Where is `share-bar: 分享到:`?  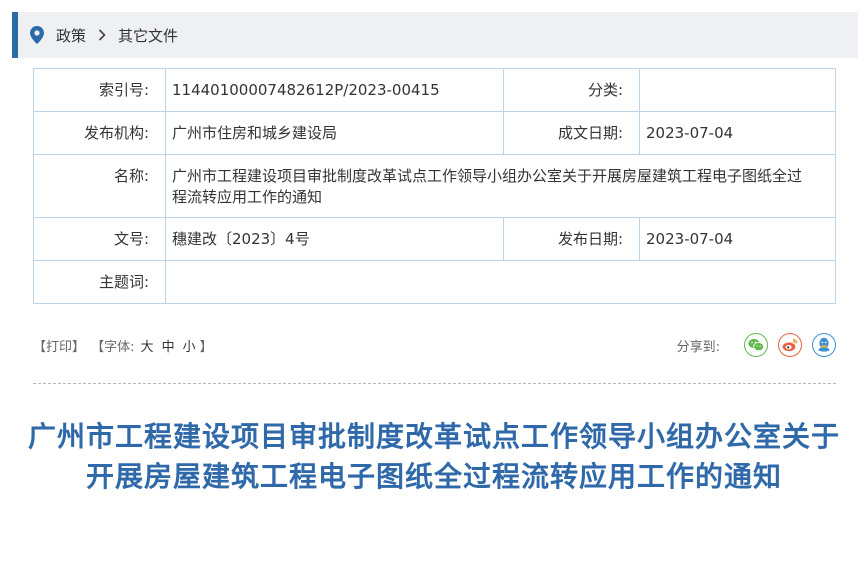
share-bar: 分享到: is located at coordinates (756, 345).